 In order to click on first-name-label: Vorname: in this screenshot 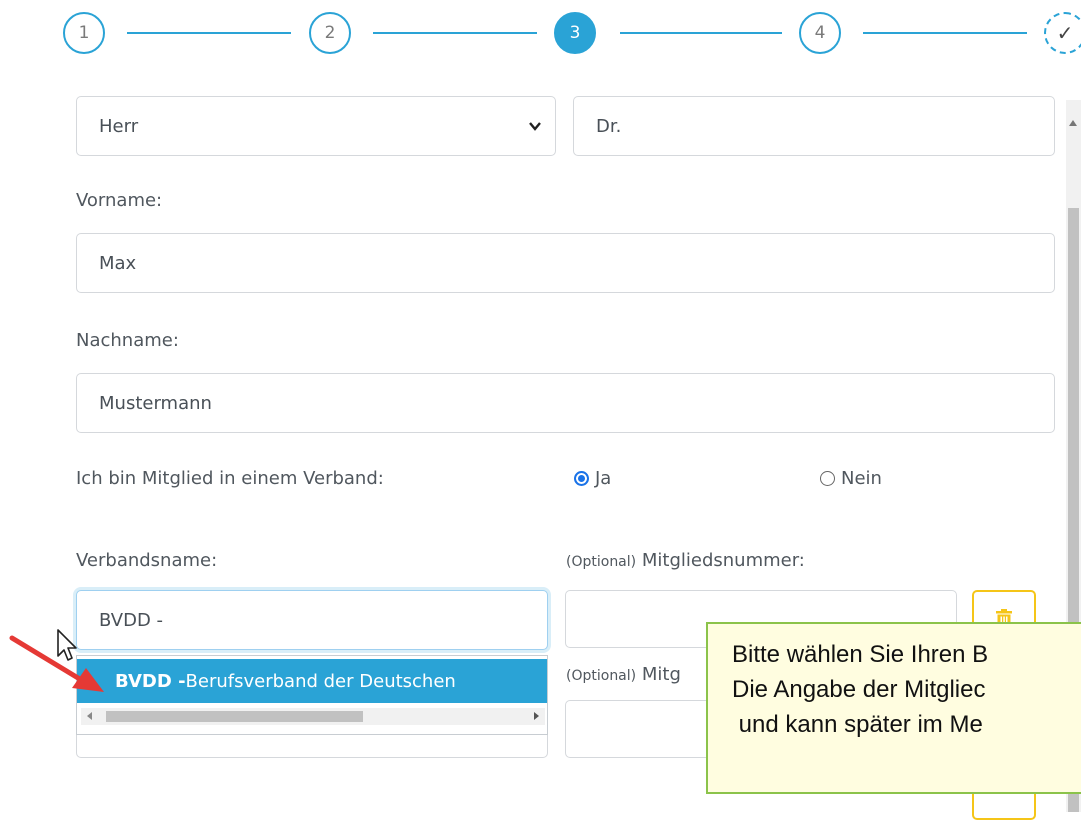, I will do `click(119, 200)`.